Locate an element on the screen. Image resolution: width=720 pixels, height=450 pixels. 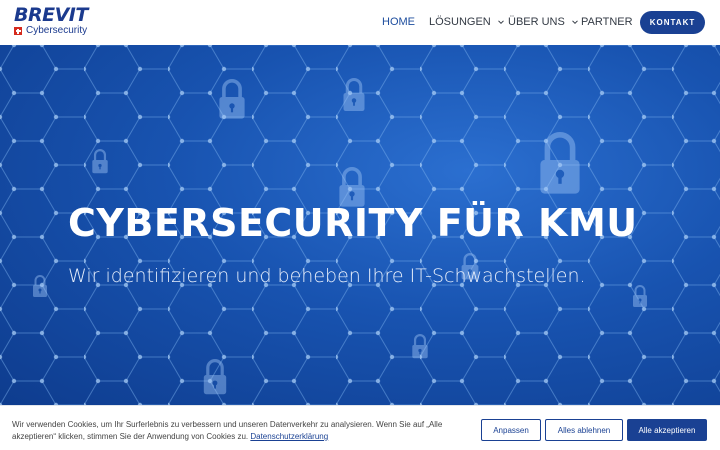
kontakt-button: KONTAKT is located at coordinates (672, 22).